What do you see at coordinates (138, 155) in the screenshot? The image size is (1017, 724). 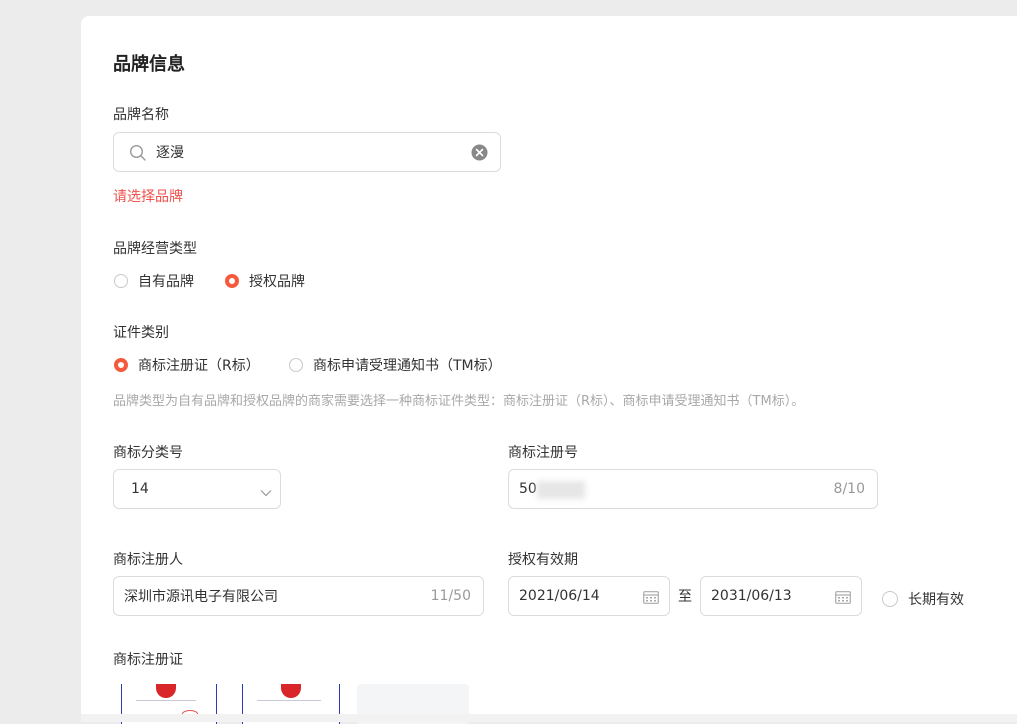 I see `search-icon` at bounding box center [138, 155].